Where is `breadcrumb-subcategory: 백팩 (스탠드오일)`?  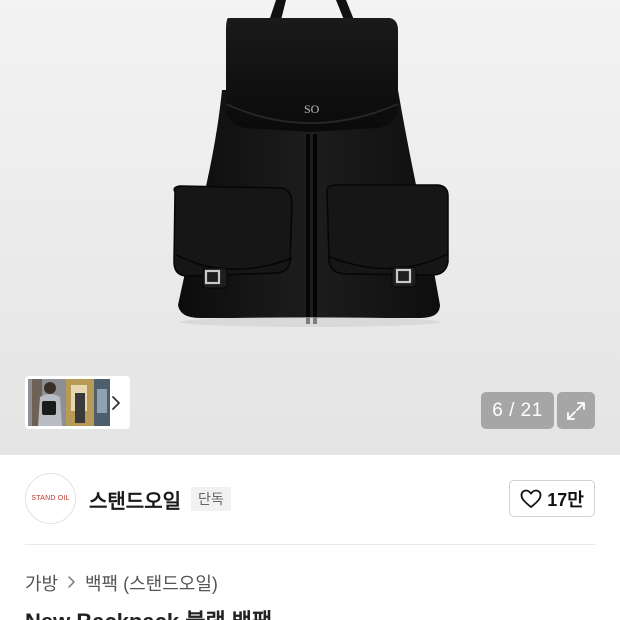 breadcrumb-subcategory: 백팩 (스탠드오일) is located at coordinates (151, 583).